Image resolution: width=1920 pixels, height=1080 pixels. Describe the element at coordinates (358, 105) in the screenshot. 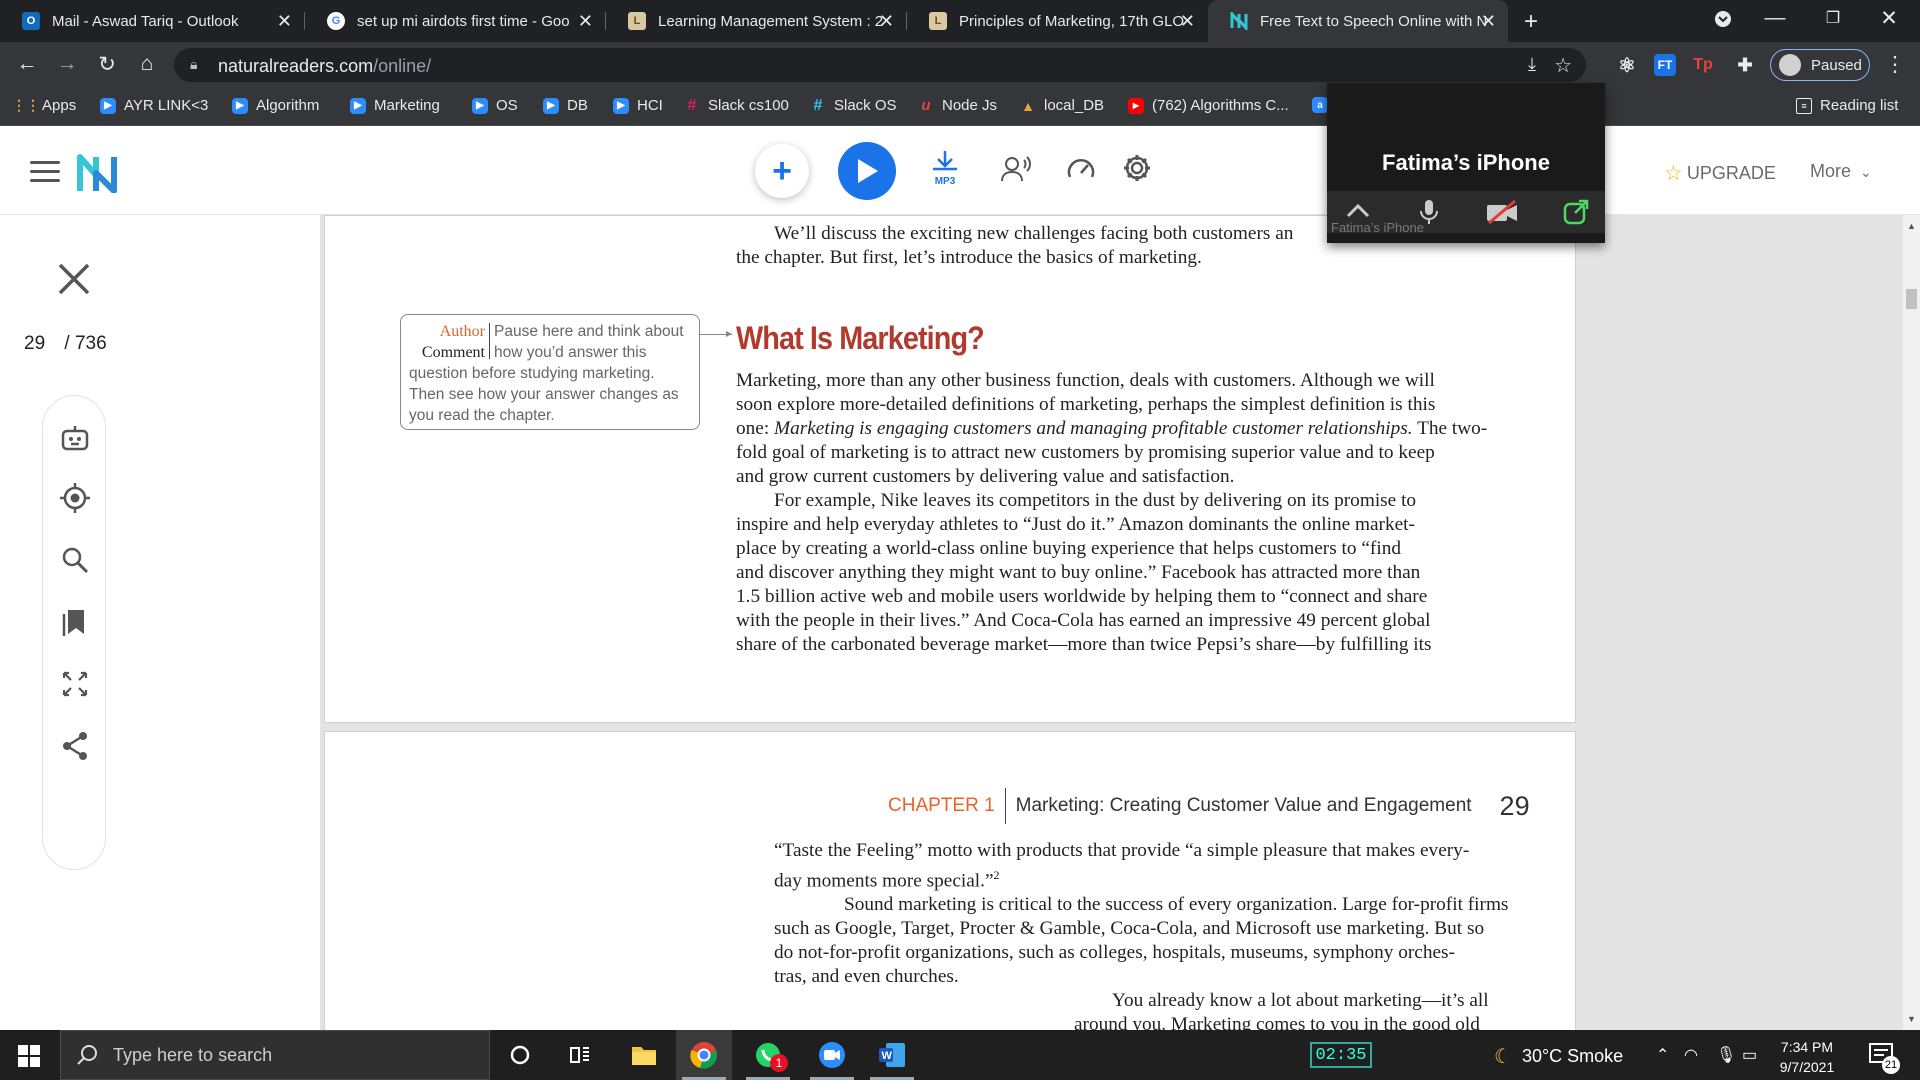

I see `zoom-icon: ▶` at that location.